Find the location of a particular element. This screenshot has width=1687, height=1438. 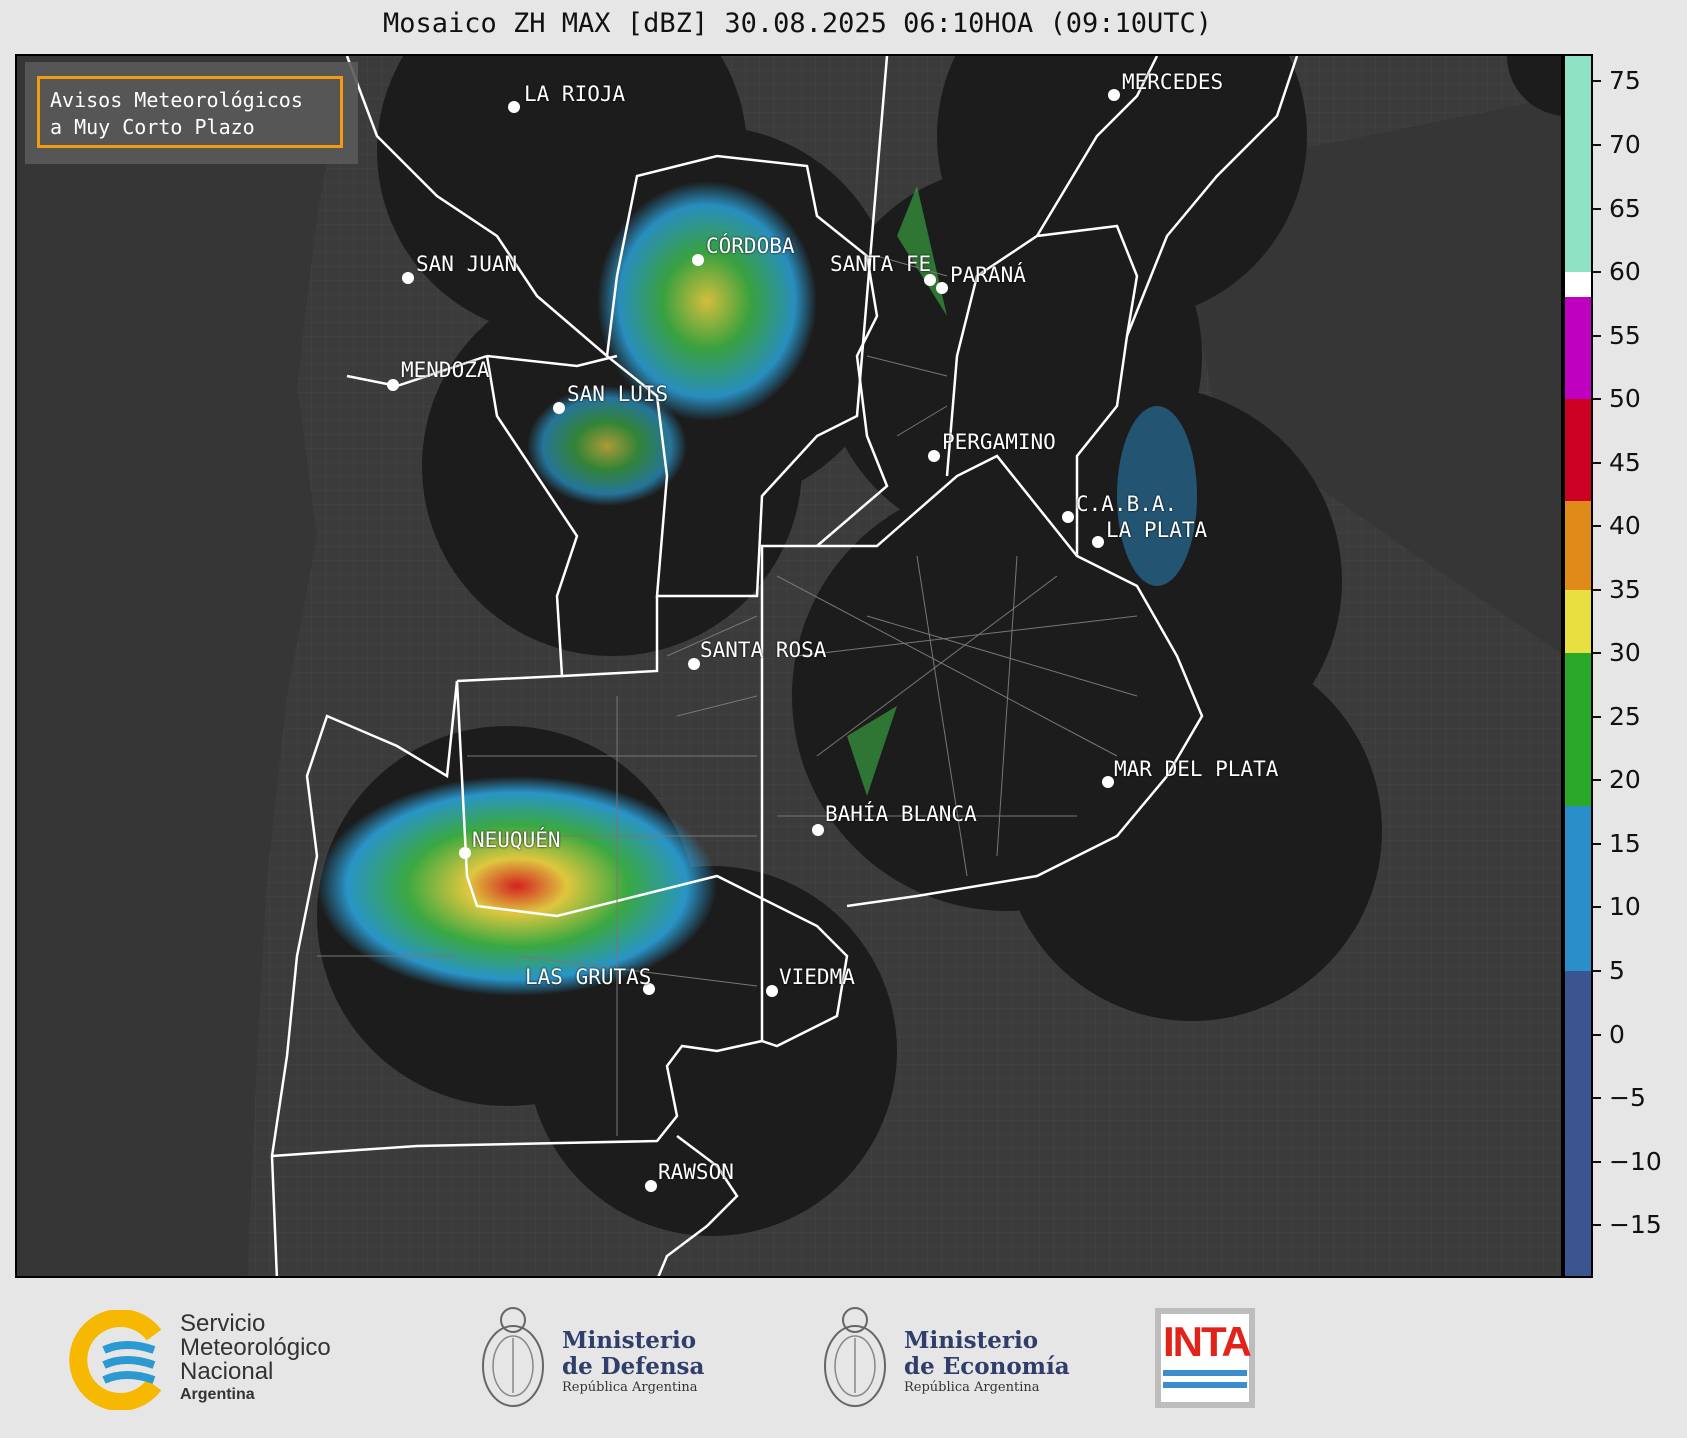

colorbar-tick: 20 is located at coordinates (1617, 780).